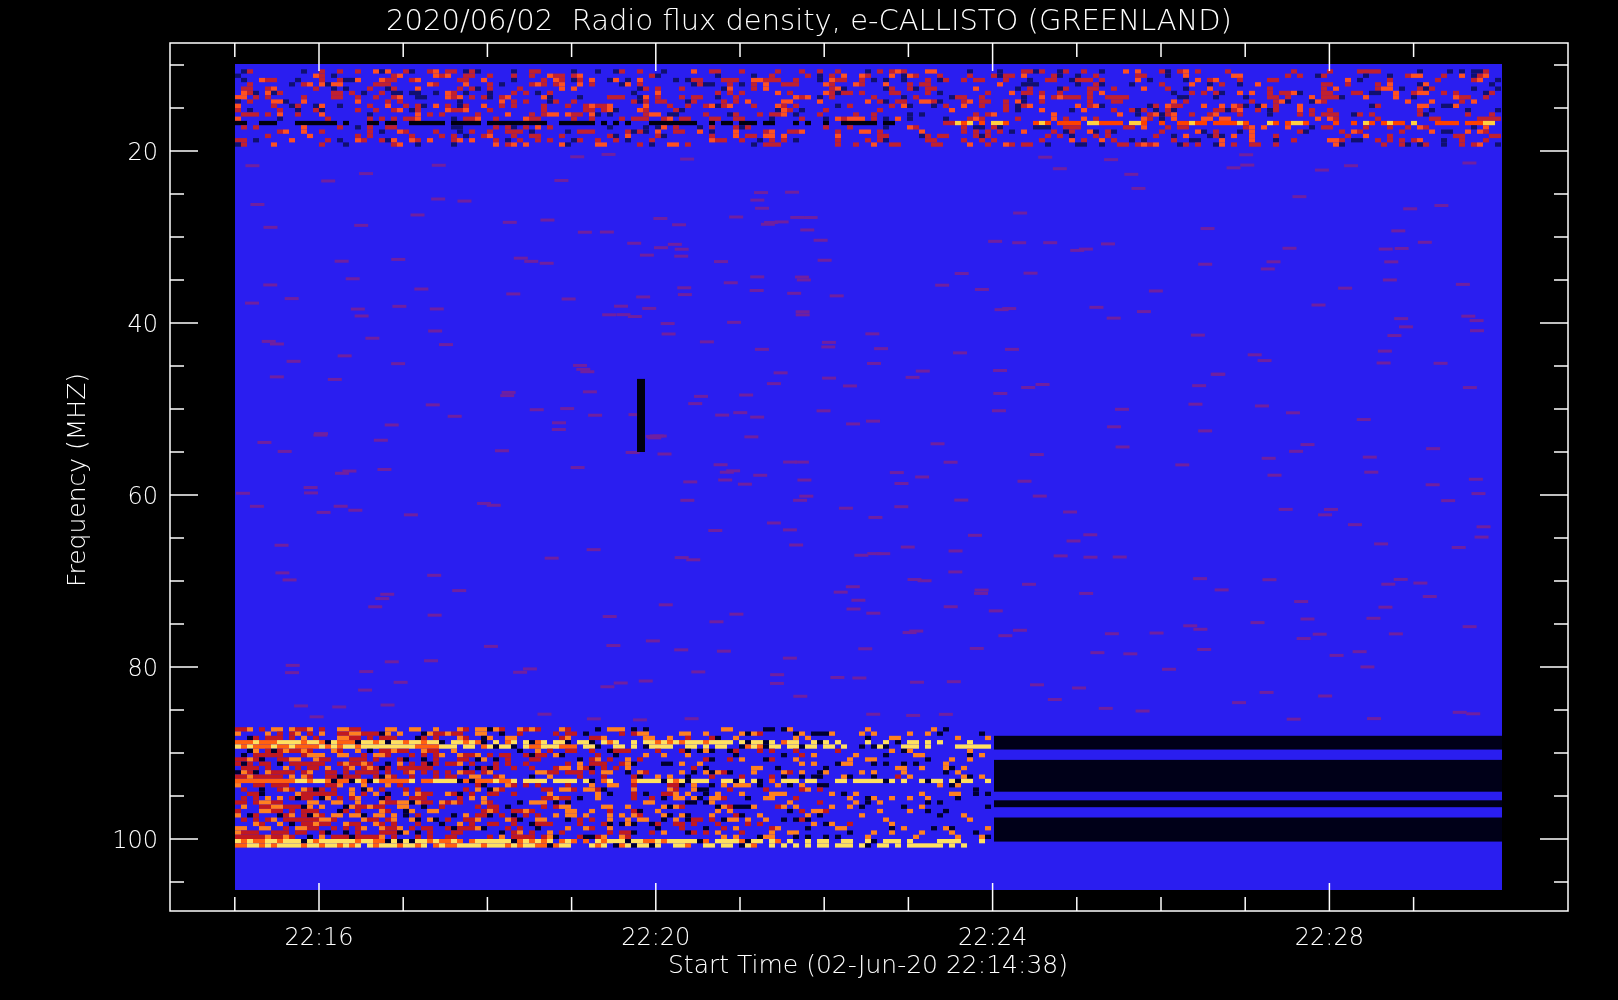 The height and width of the screenshot is (1000, 1618). I want to click on y-tick-label: 60, so click(142, 496).